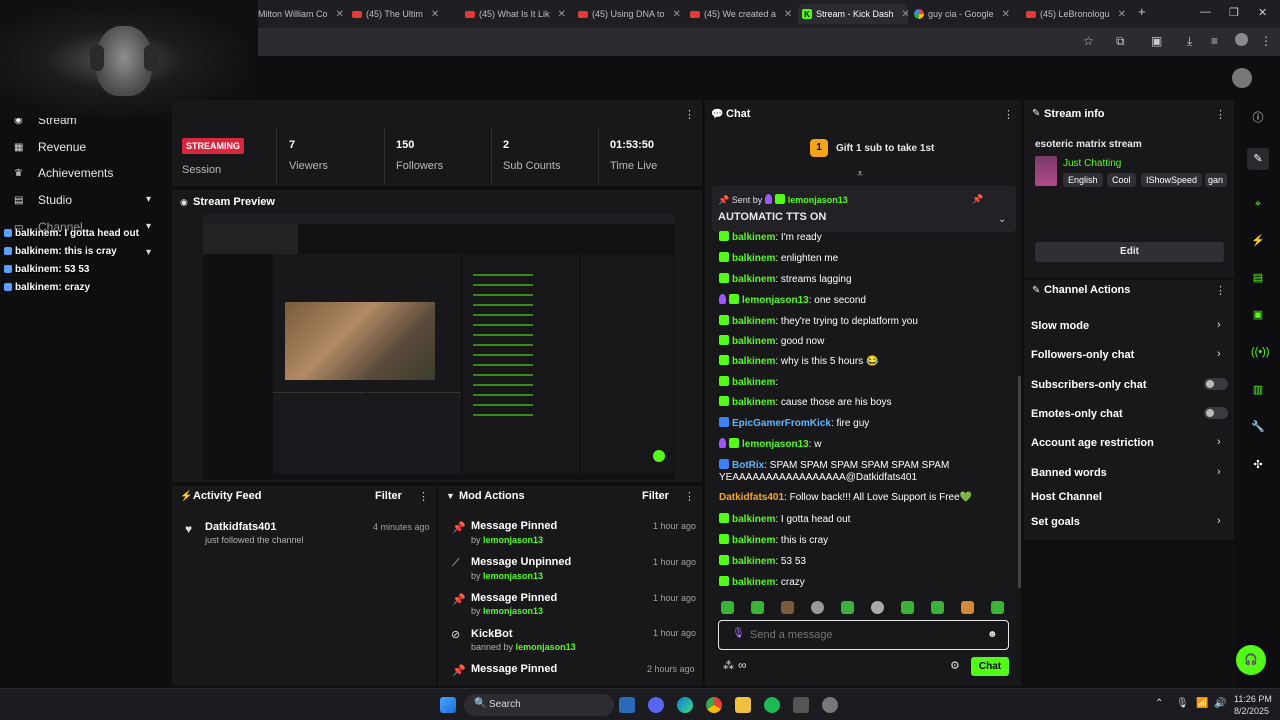  I want to click on edit-stream-button: Edit, so click(1129, 252).